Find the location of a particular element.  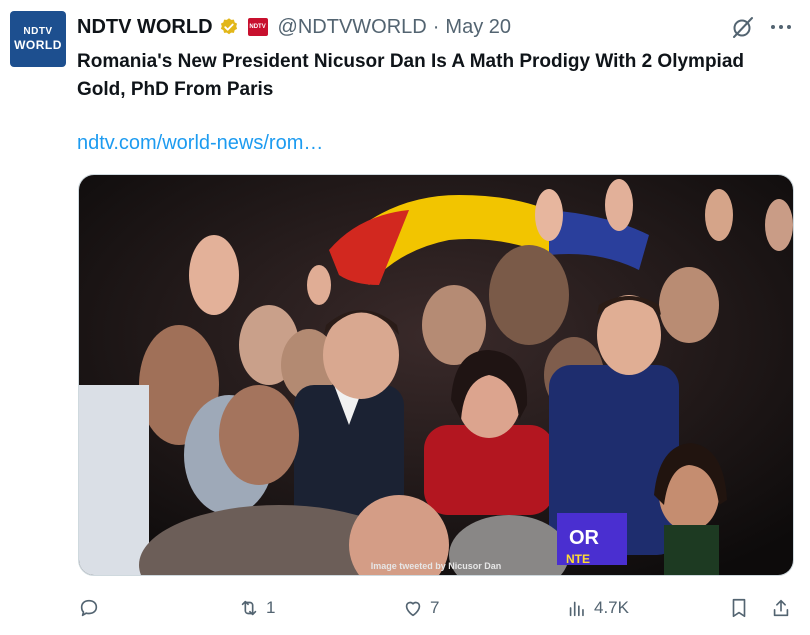

avatar: NDTV WORLD is located at coordinates (38, 39).